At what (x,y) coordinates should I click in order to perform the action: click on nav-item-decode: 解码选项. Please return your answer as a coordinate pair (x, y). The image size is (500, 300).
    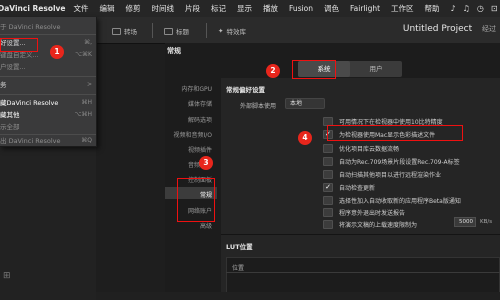
    Looking at the image, I should click on (191, 119).